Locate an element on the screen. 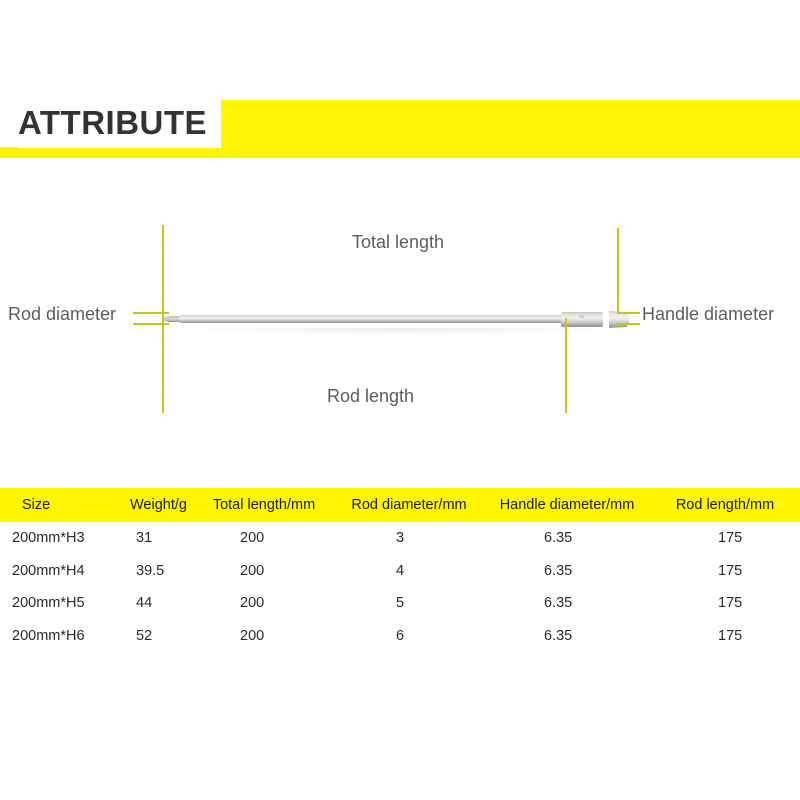 The width and height of the screenshot is (800, 800). bit-shadow is located at coordinates (401, 331).